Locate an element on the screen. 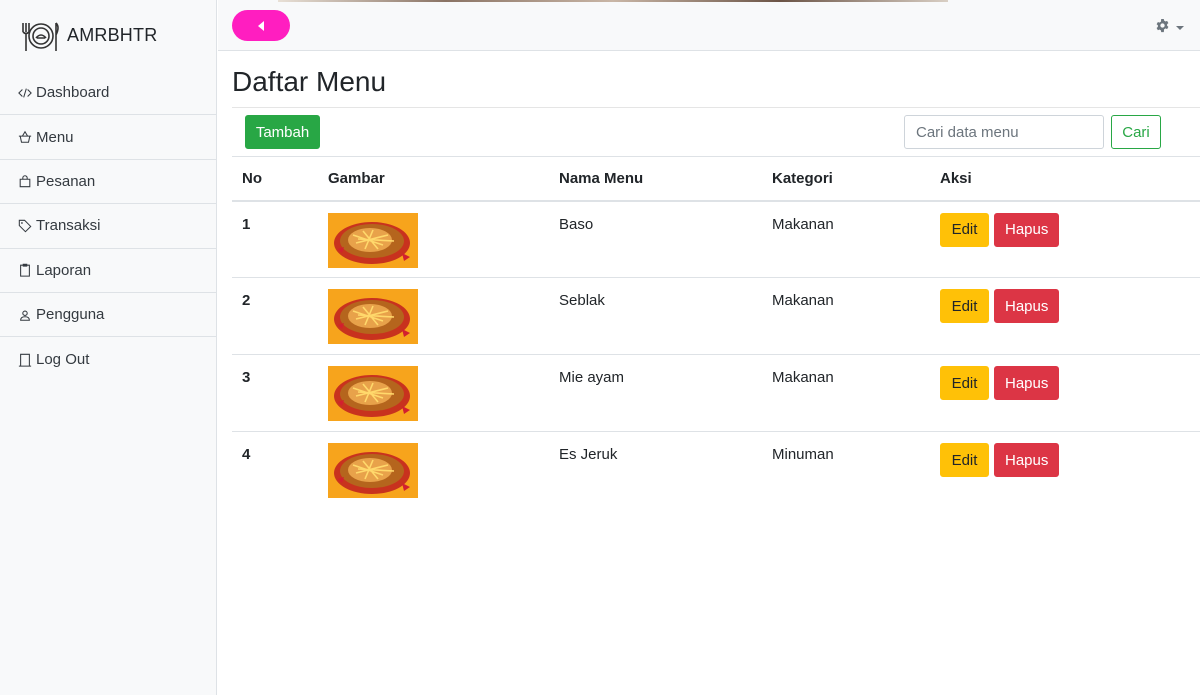 The image size is (1200, 695). sidebar-item-label: Laporan is located at coordinates (64, 270).